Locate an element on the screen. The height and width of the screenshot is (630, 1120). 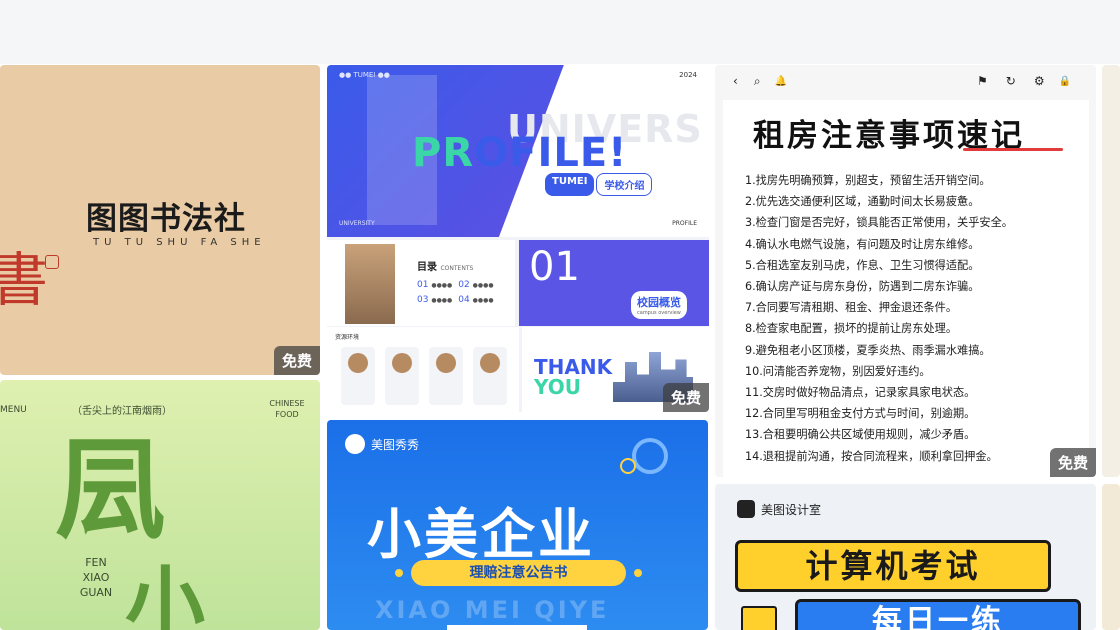
resource-cards is located at coordinates (429, 376).